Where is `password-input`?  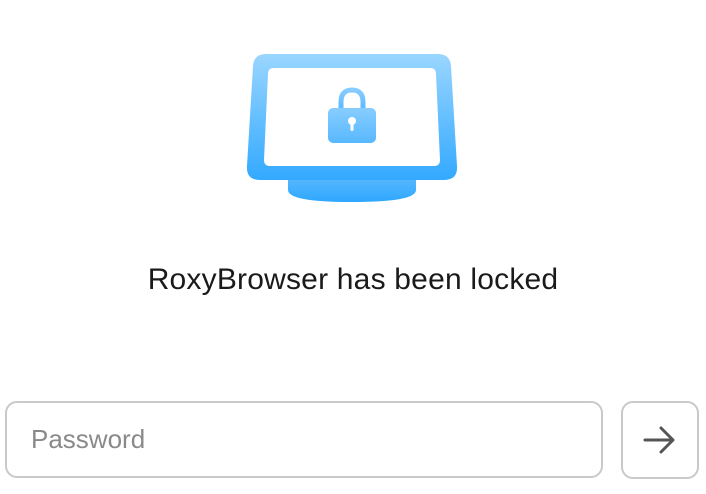
password-input is located at coordinates (304, 439).